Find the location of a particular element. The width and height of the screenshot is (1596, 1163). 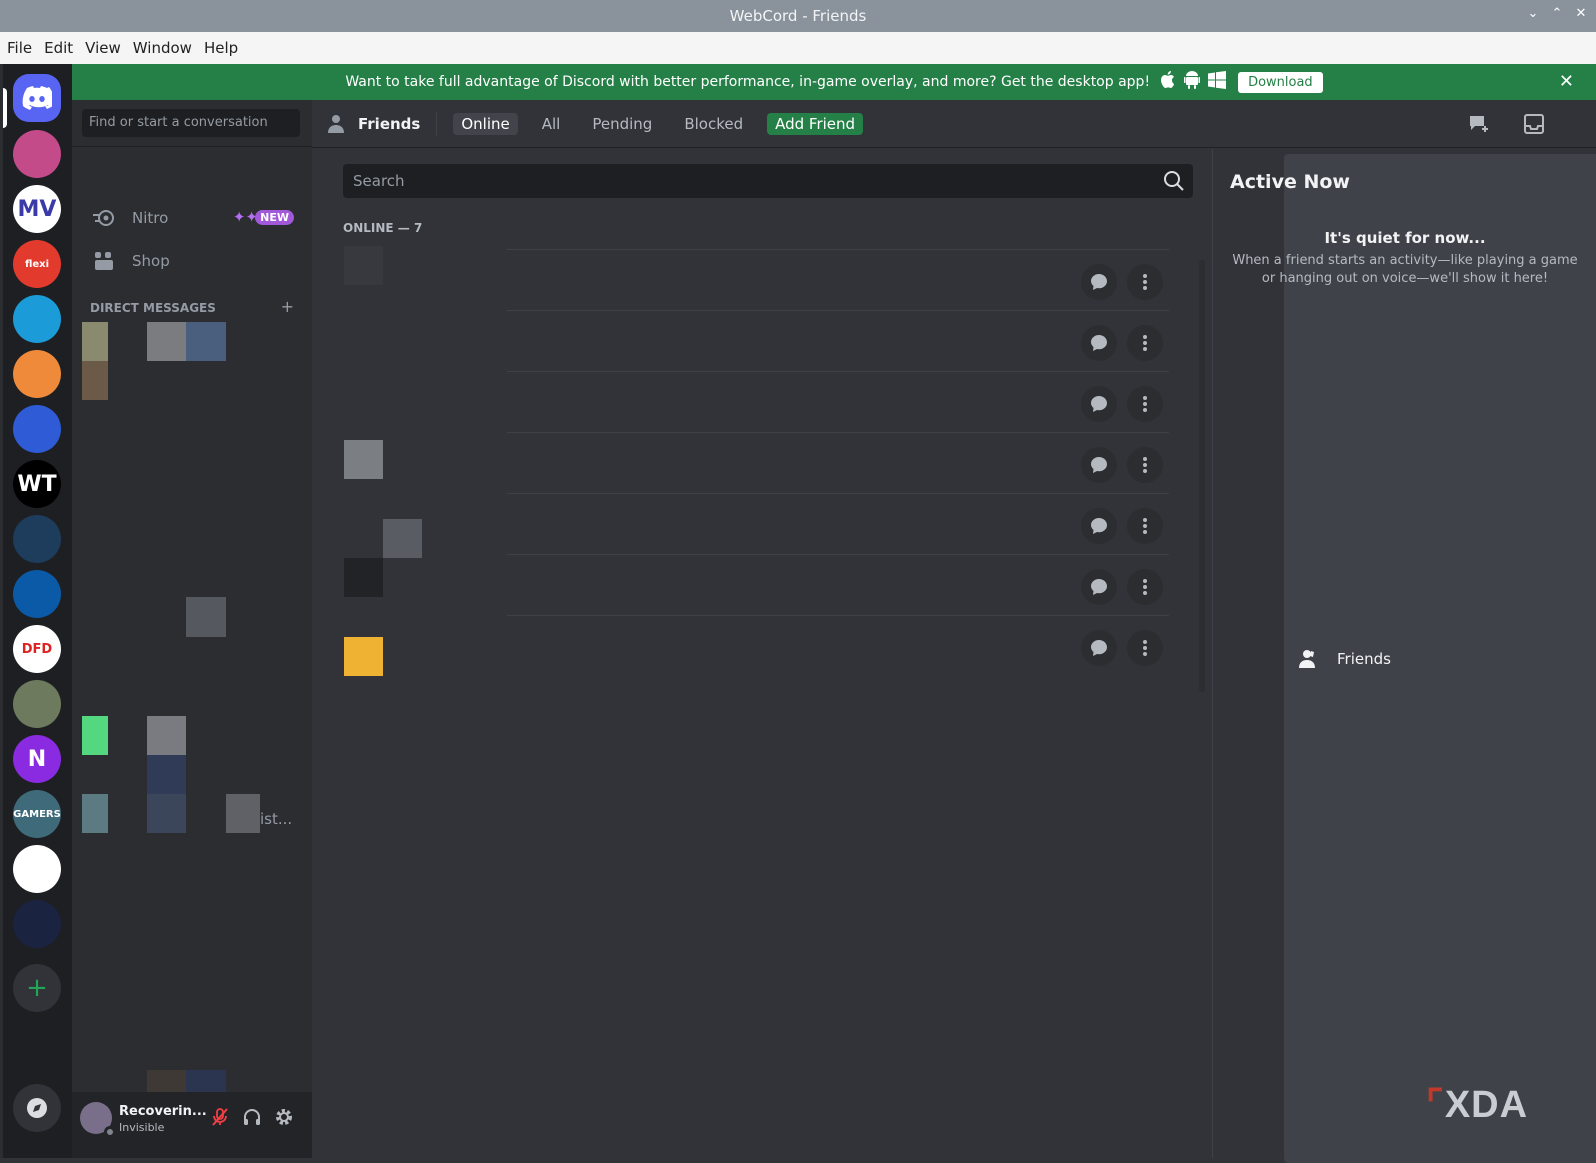

server-label: MV is located at coordinates (37, 209).